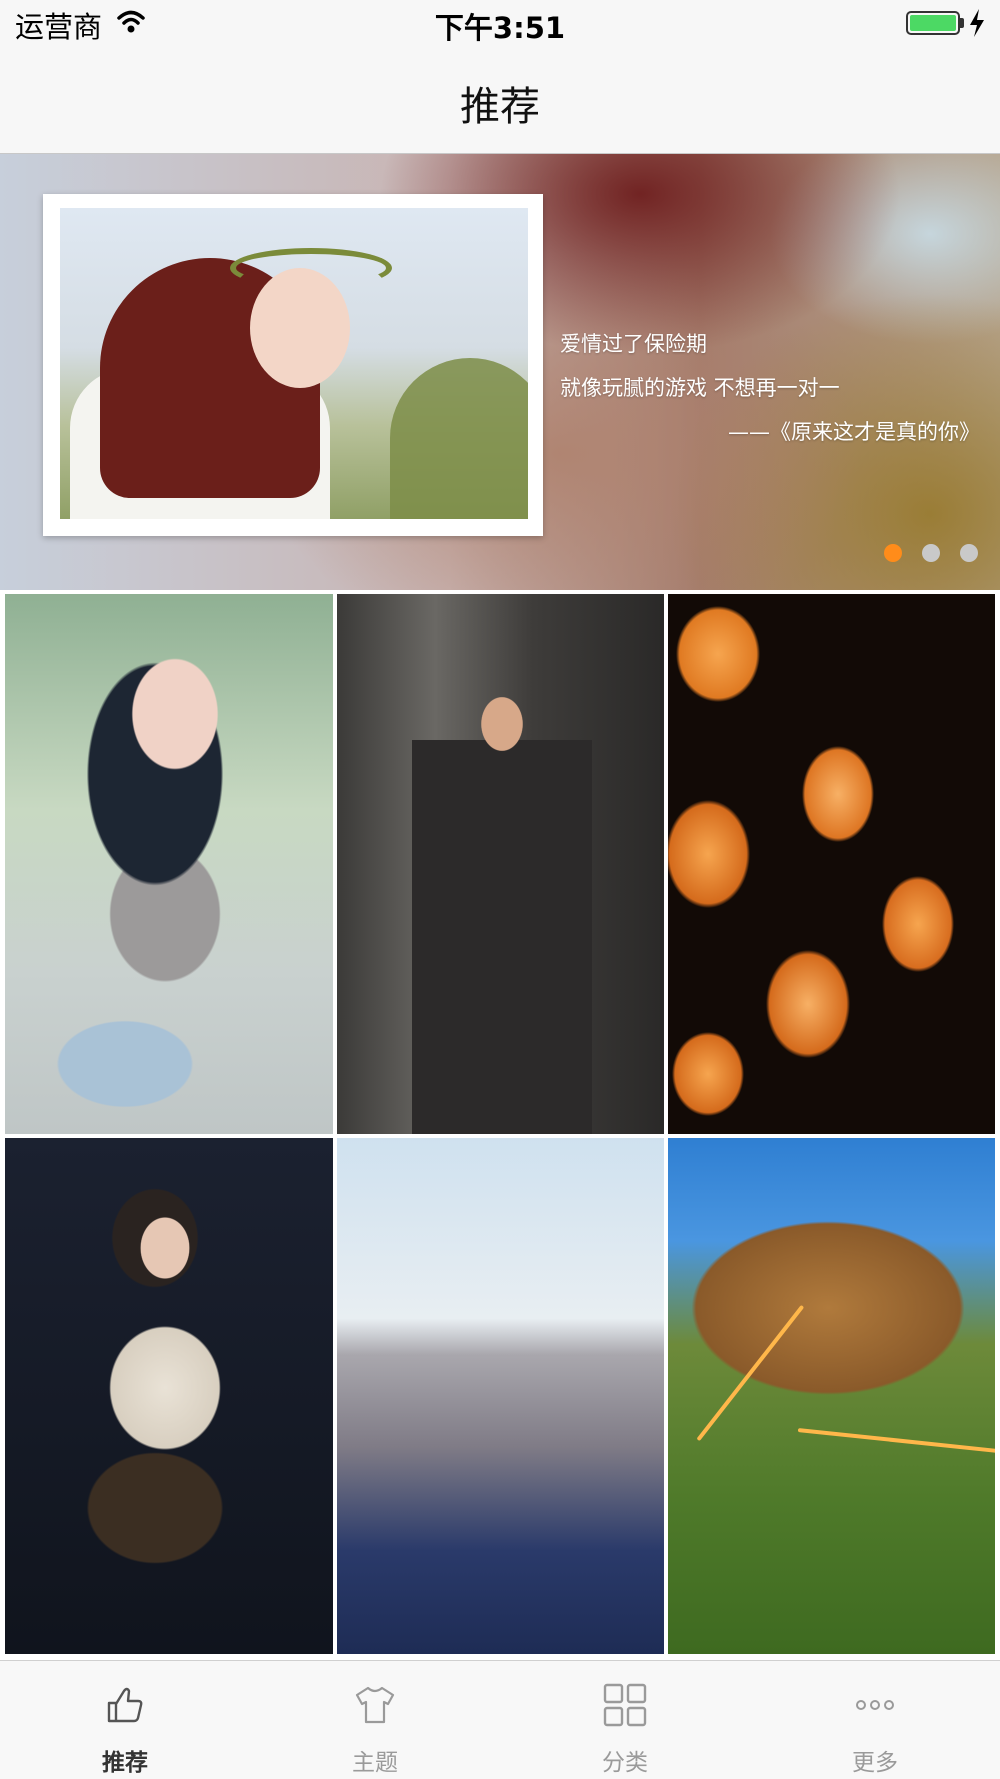  I want to click on tab-category: 分类, so click(625, 1720).